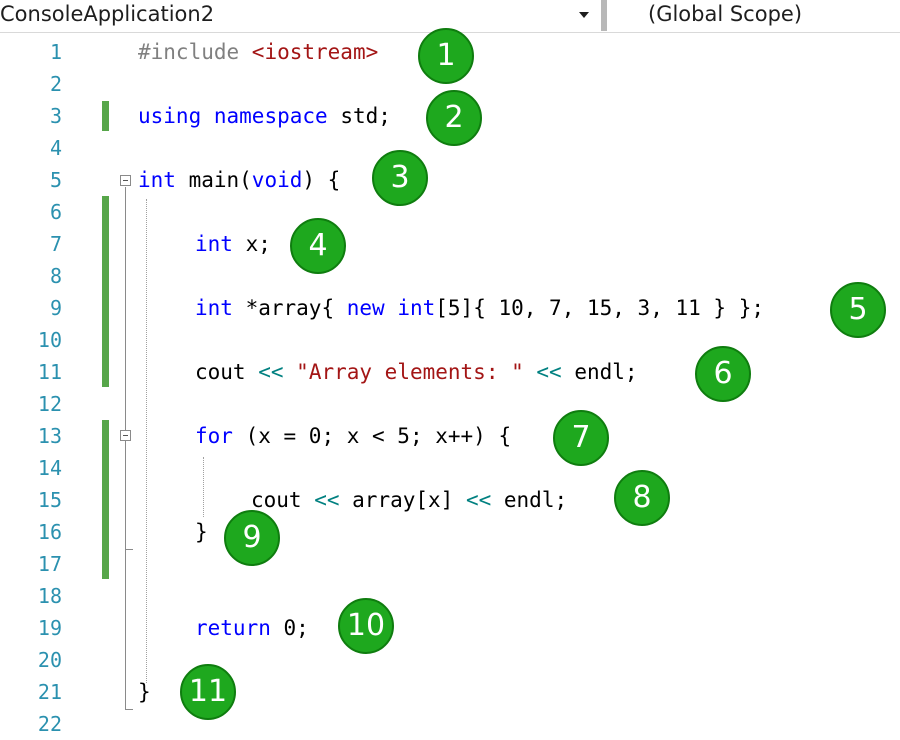 This screenshot has width=900, height=740. I want to click on code-line-return: return 0;, so click(252, 628).